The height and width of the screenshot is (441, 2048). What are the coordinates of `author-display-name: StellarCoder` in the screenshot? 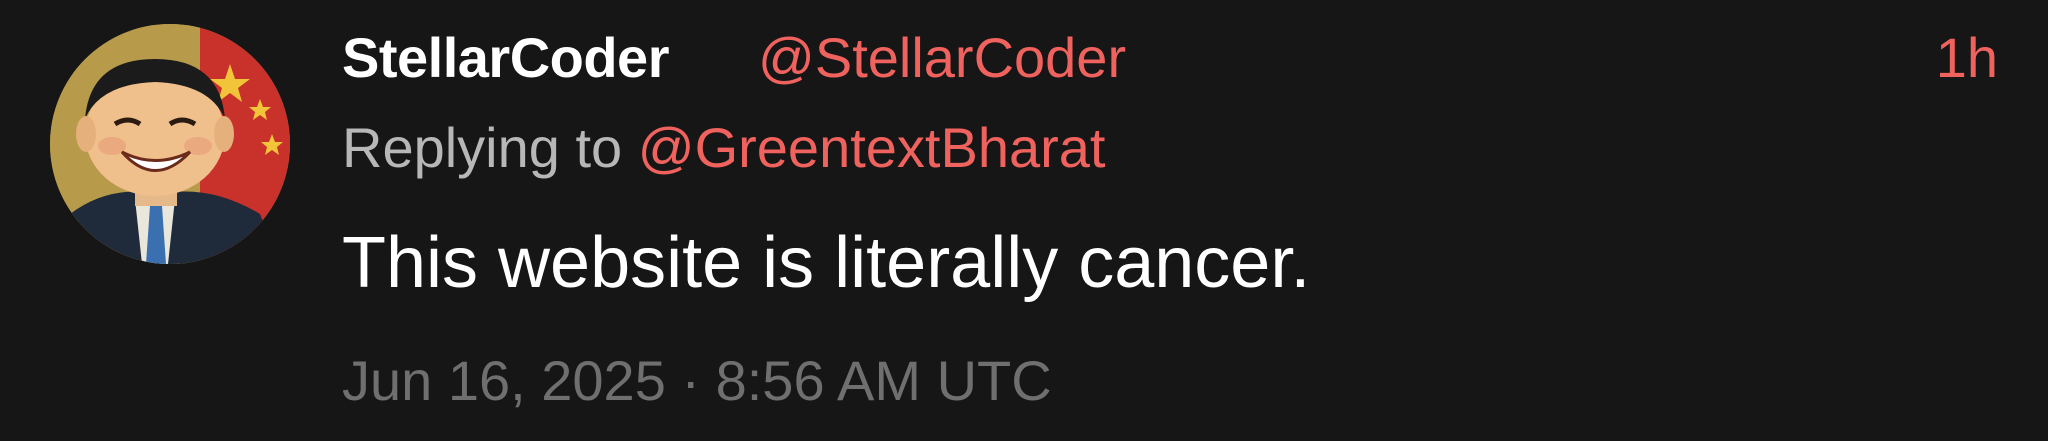 It's located at (506, 58).